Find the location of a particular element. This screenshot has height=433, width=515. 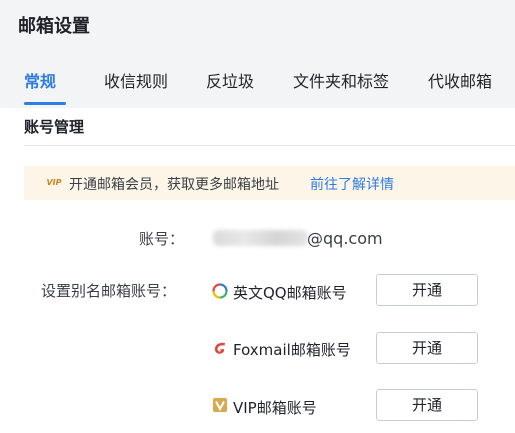

alias-foxmail-label: Foxmail邮箱账号 is located at coordinates (292, 350).